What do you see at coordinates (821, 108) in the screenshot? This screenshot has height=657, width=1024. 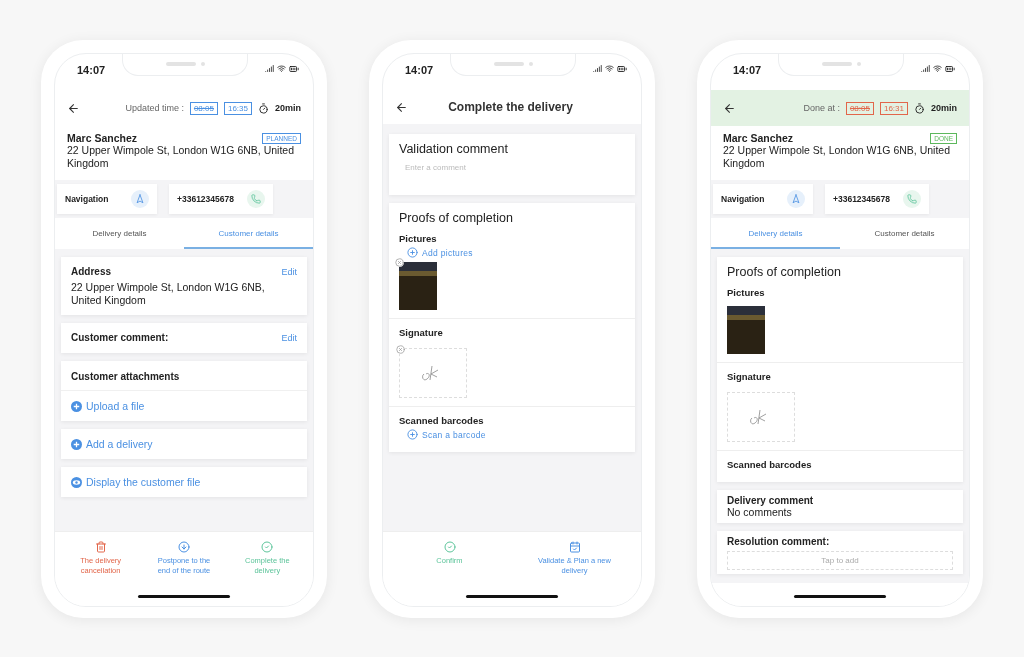 I see `time-label: Done at :` at bounding box center [821, 108].